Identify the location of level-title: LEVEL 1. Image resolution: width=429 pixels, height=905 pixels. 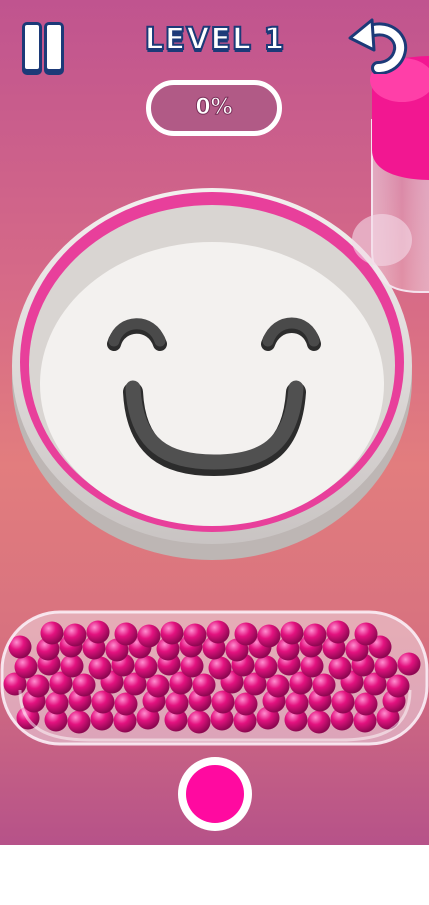
(215, 39).